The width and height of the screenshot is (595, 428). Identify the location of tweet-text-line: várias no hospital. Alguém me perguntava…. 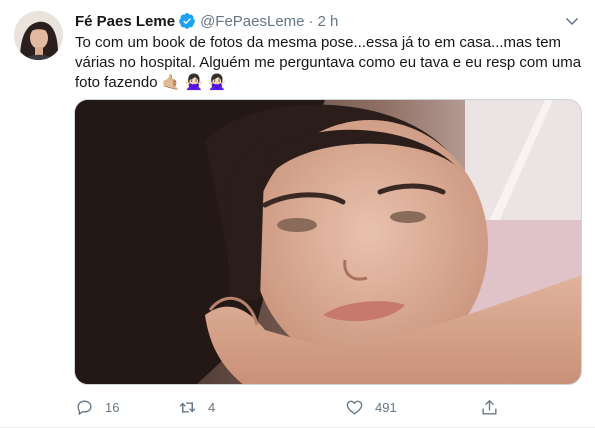
(328, 62).